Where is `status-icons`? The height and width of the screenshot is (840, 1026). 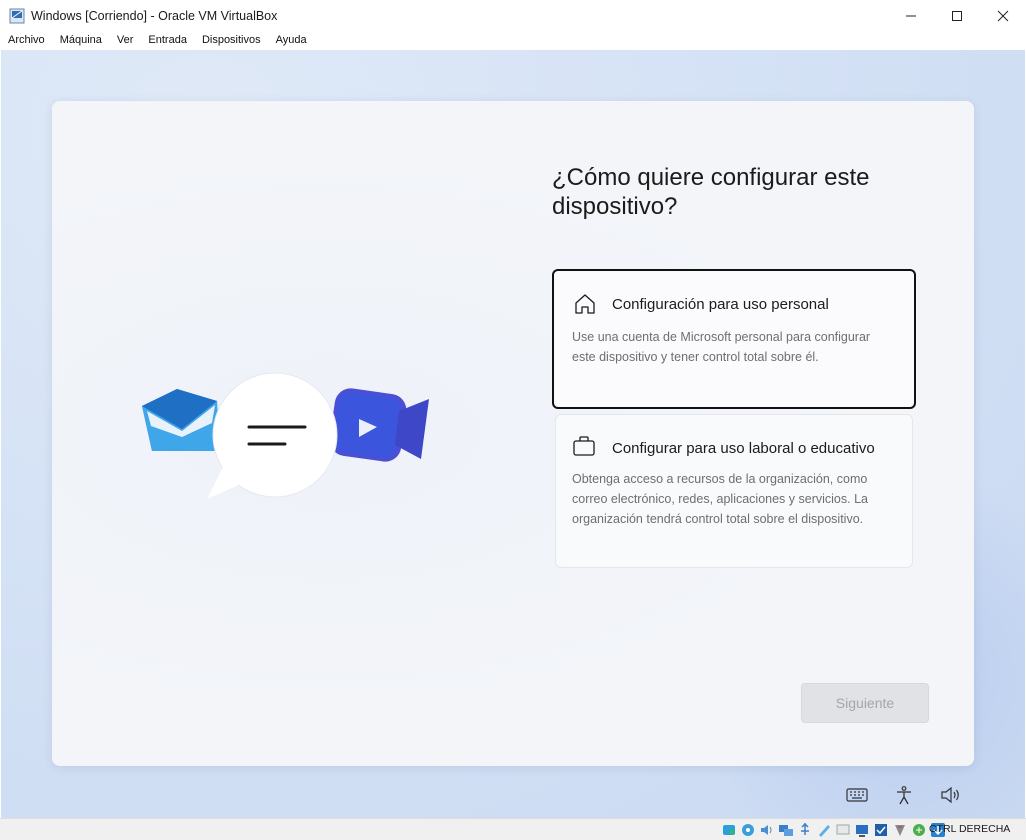
status-icons is located at coordinates (832, 830).